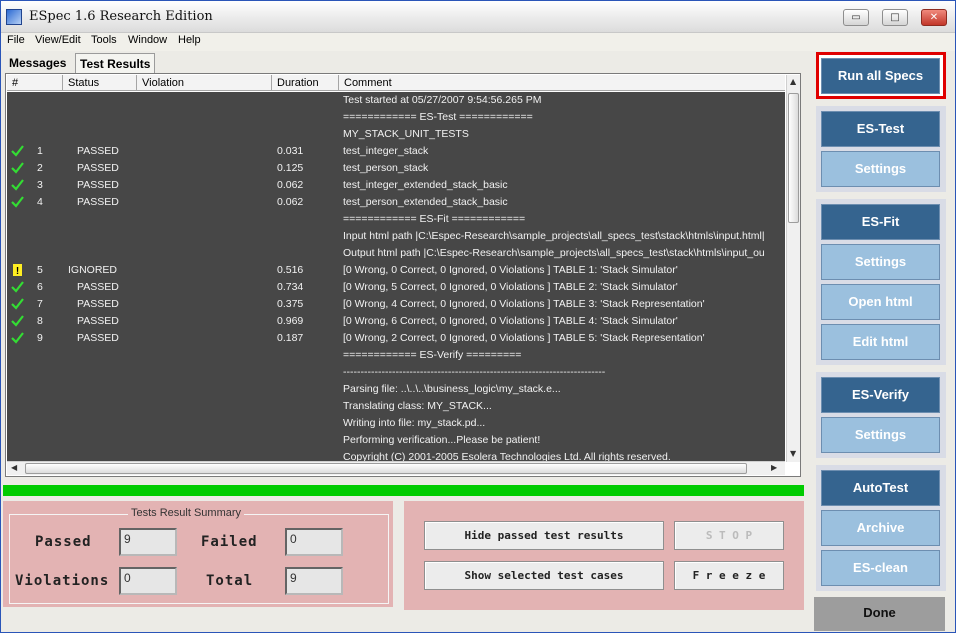 Image resolution: width=956 pixels, height=633 pixels. Describe the element at coordinates (880, 222) in the screenshot. I see `es-fit-button: ES-Fit` at that location.